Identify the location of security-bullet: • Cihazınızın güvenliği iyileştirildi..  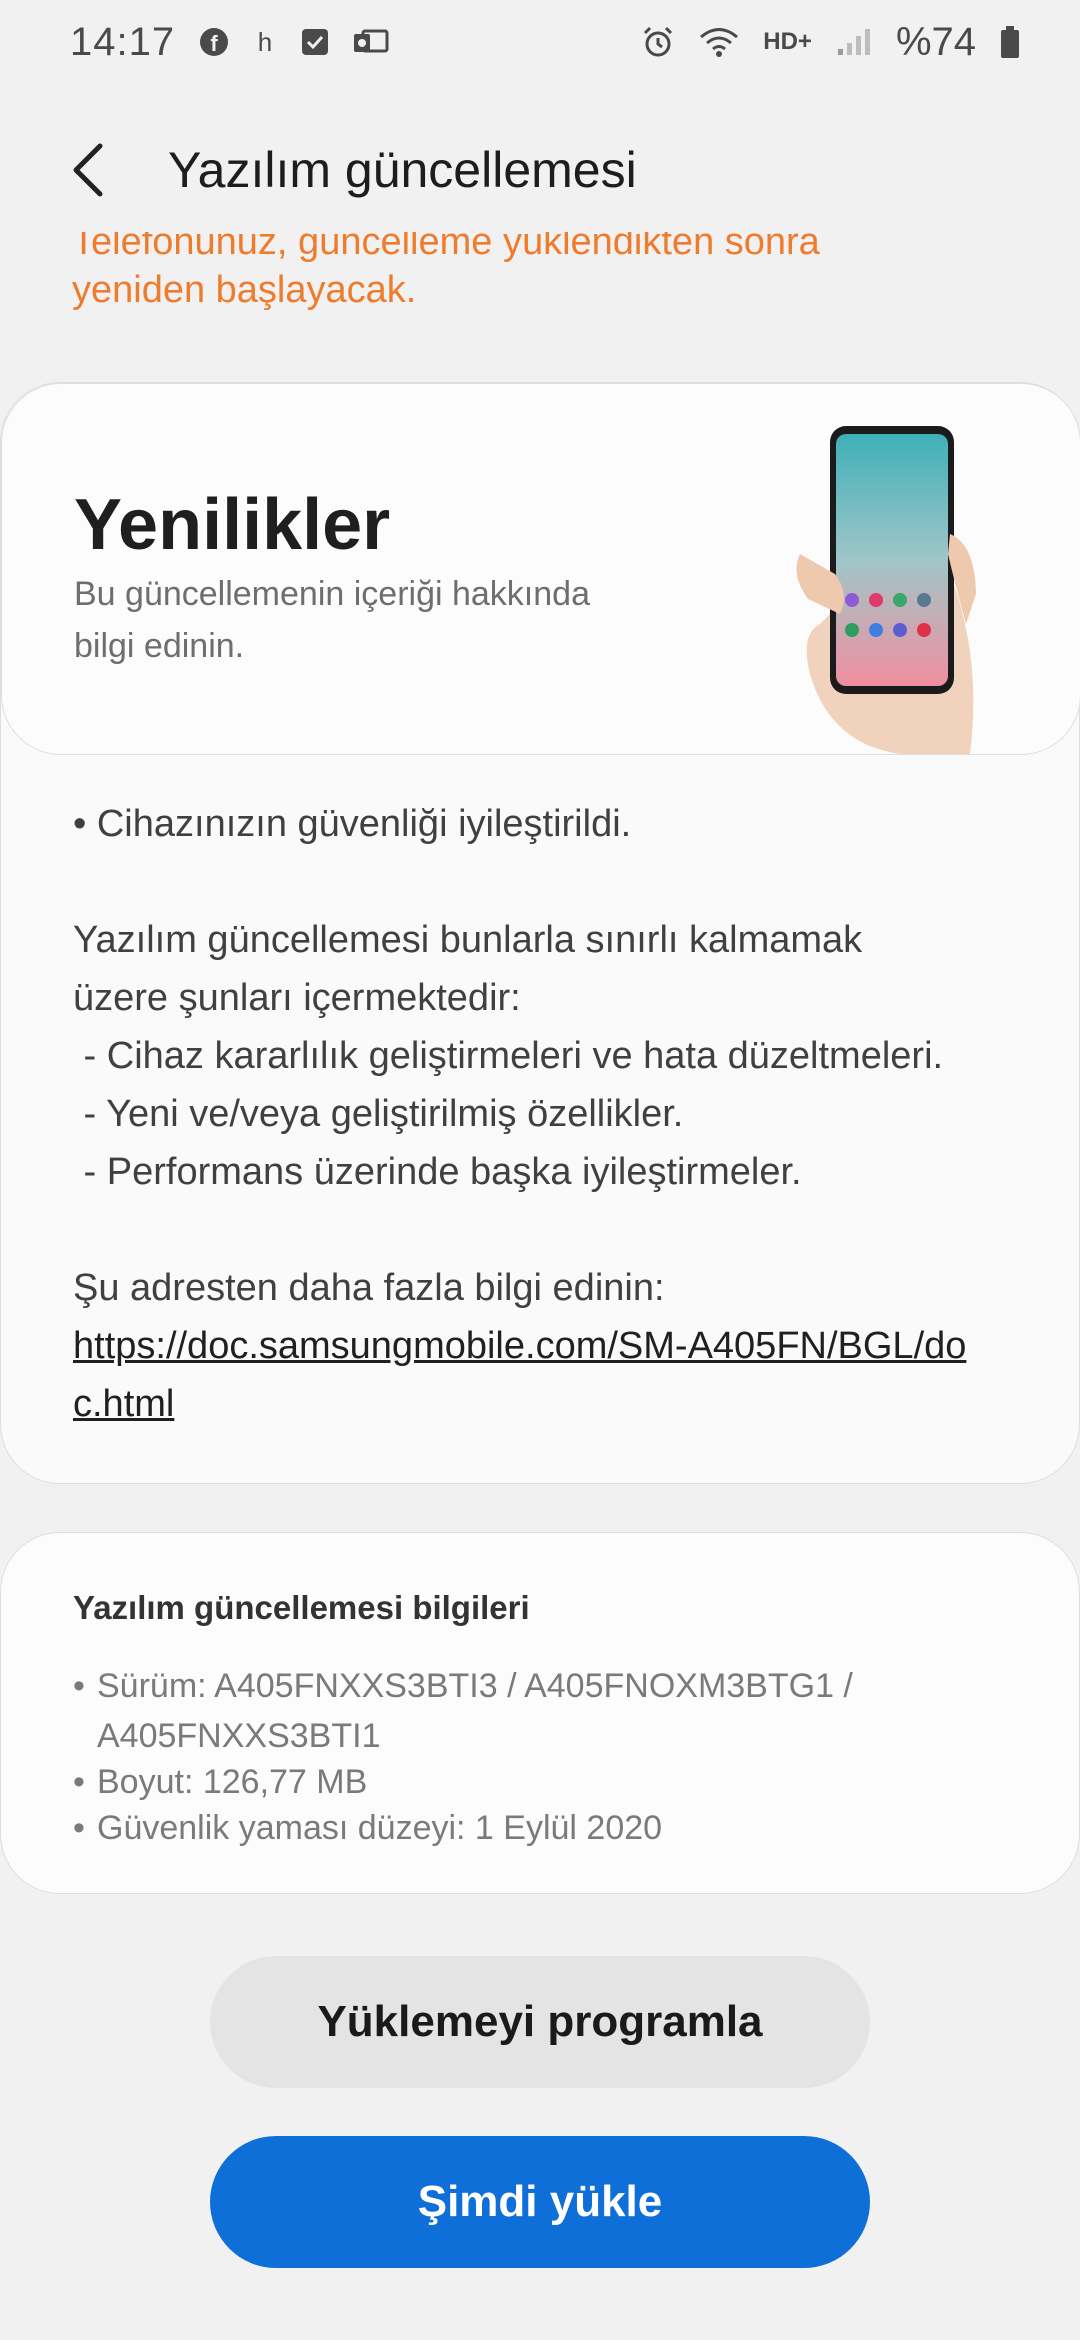
(352, 824).